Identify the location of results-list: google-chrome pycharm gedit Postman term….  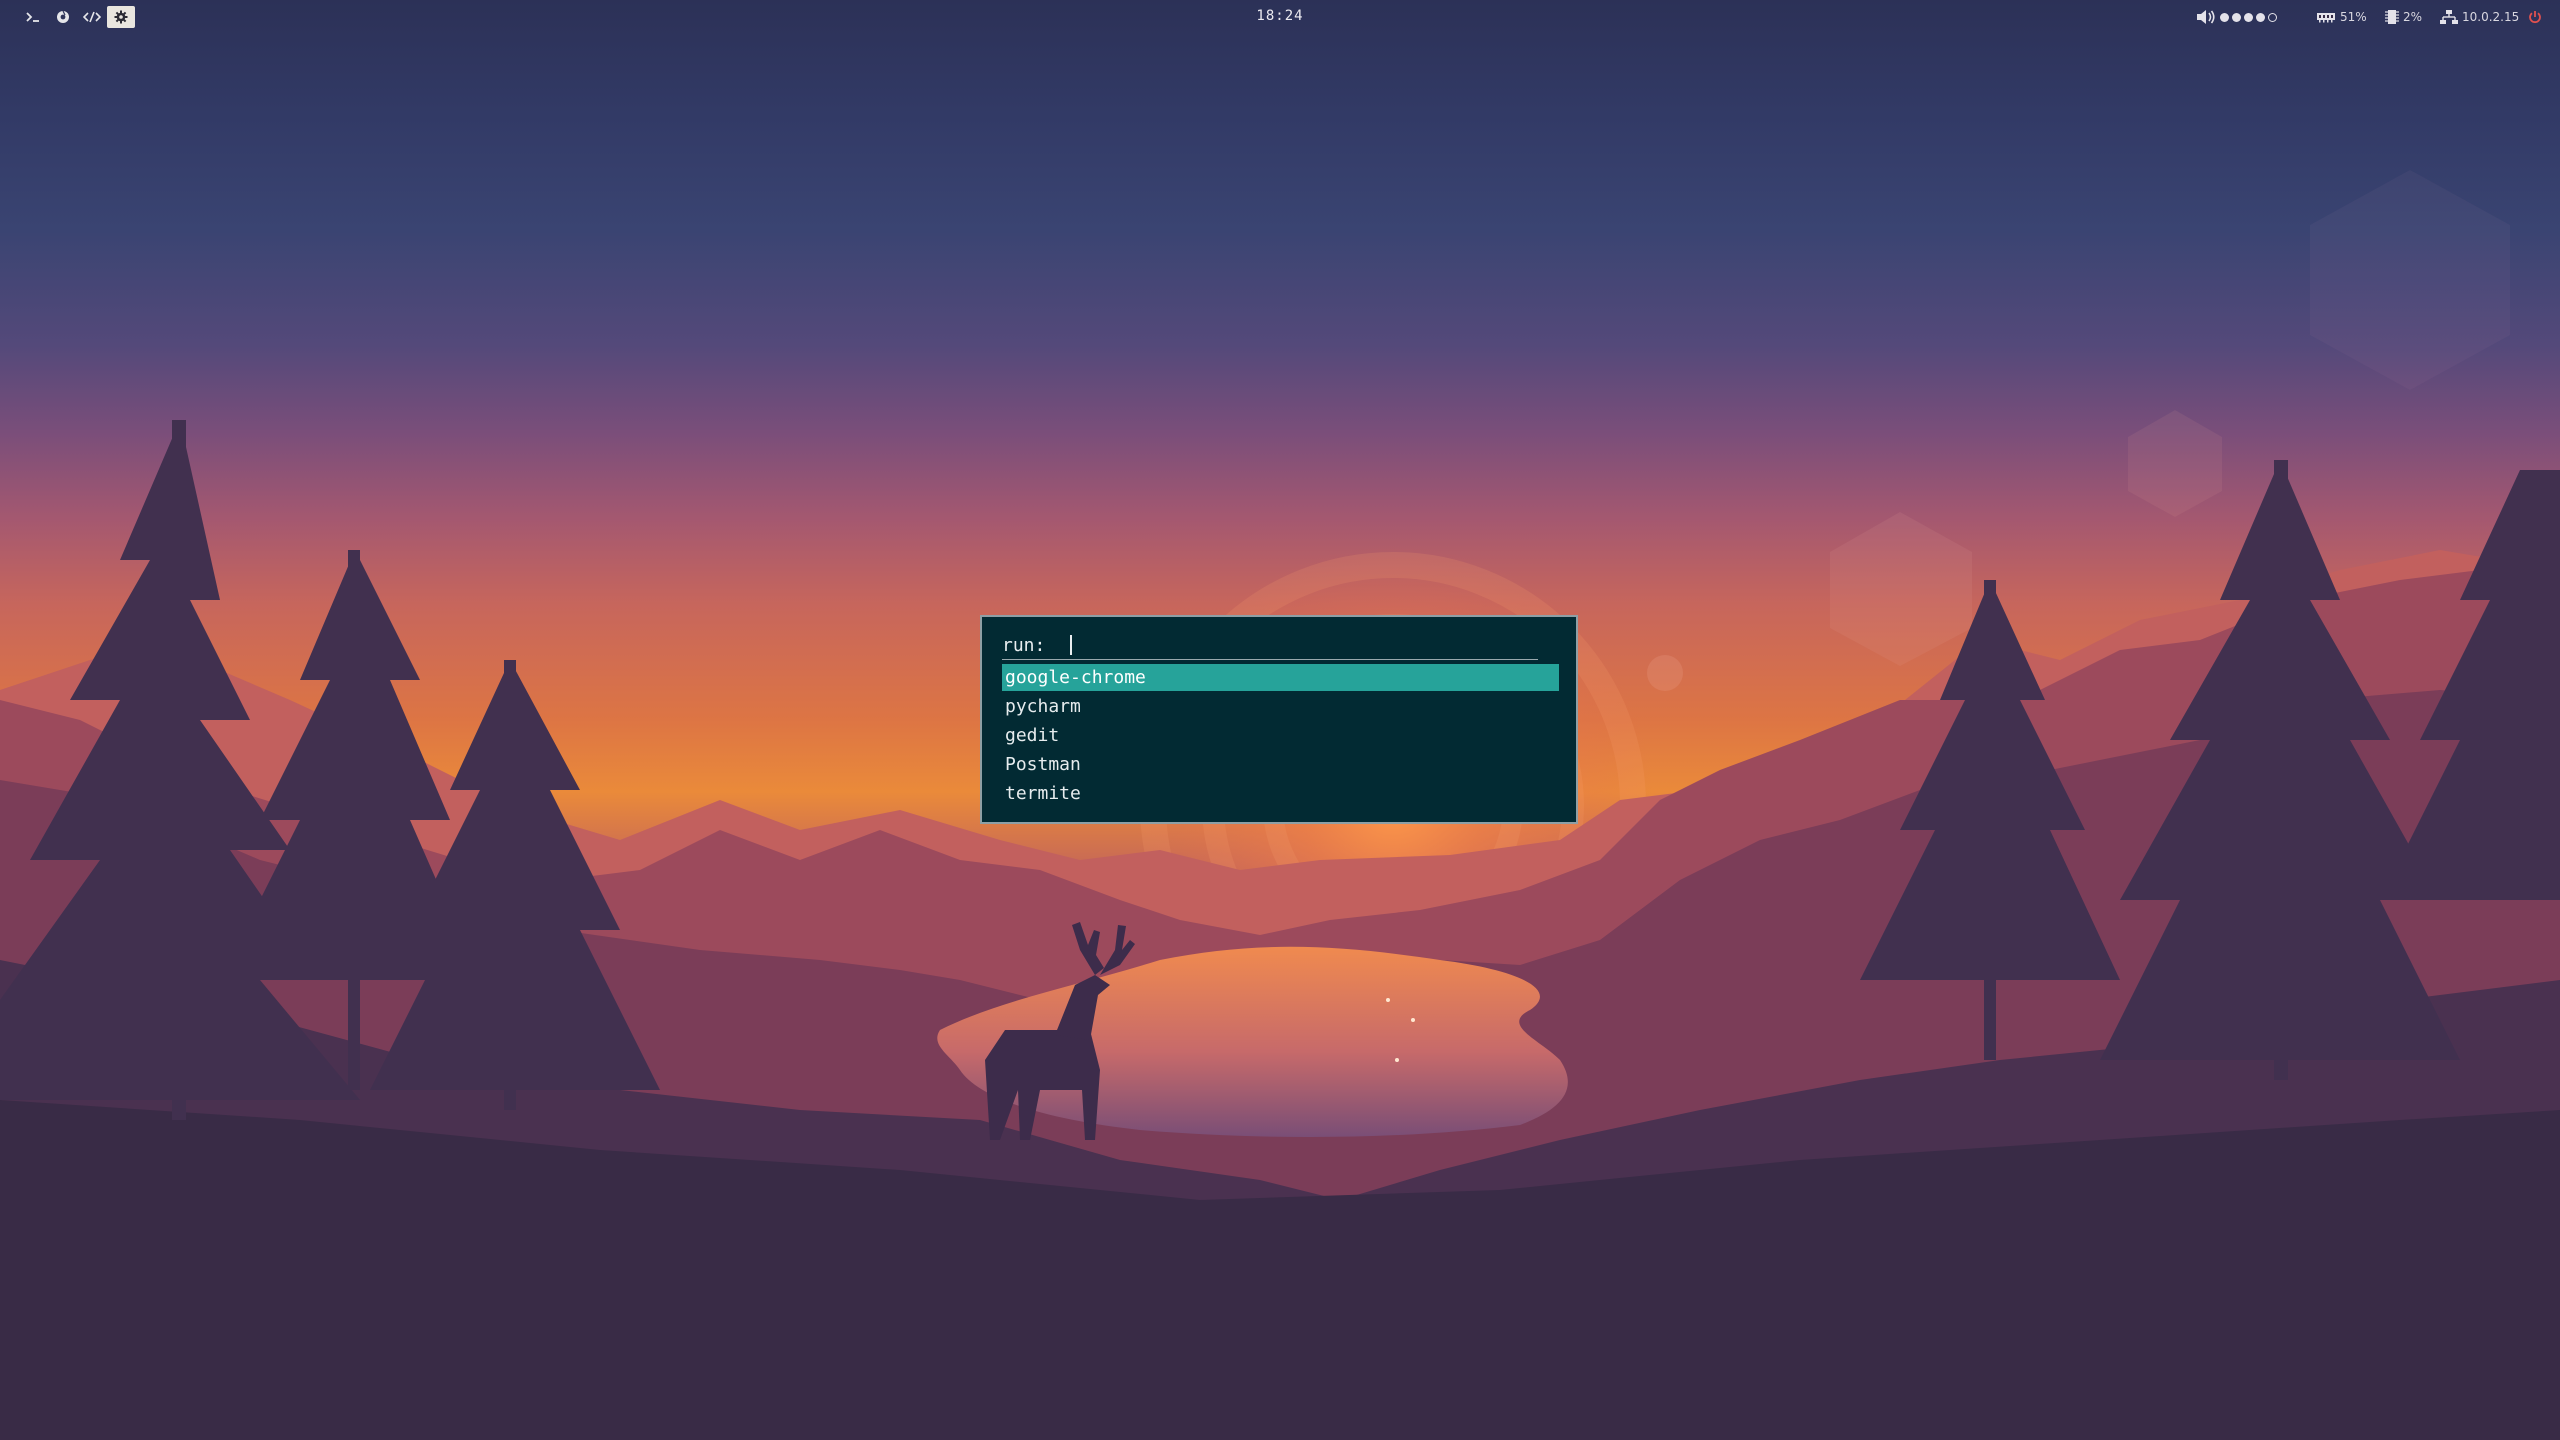
(1280, 736).